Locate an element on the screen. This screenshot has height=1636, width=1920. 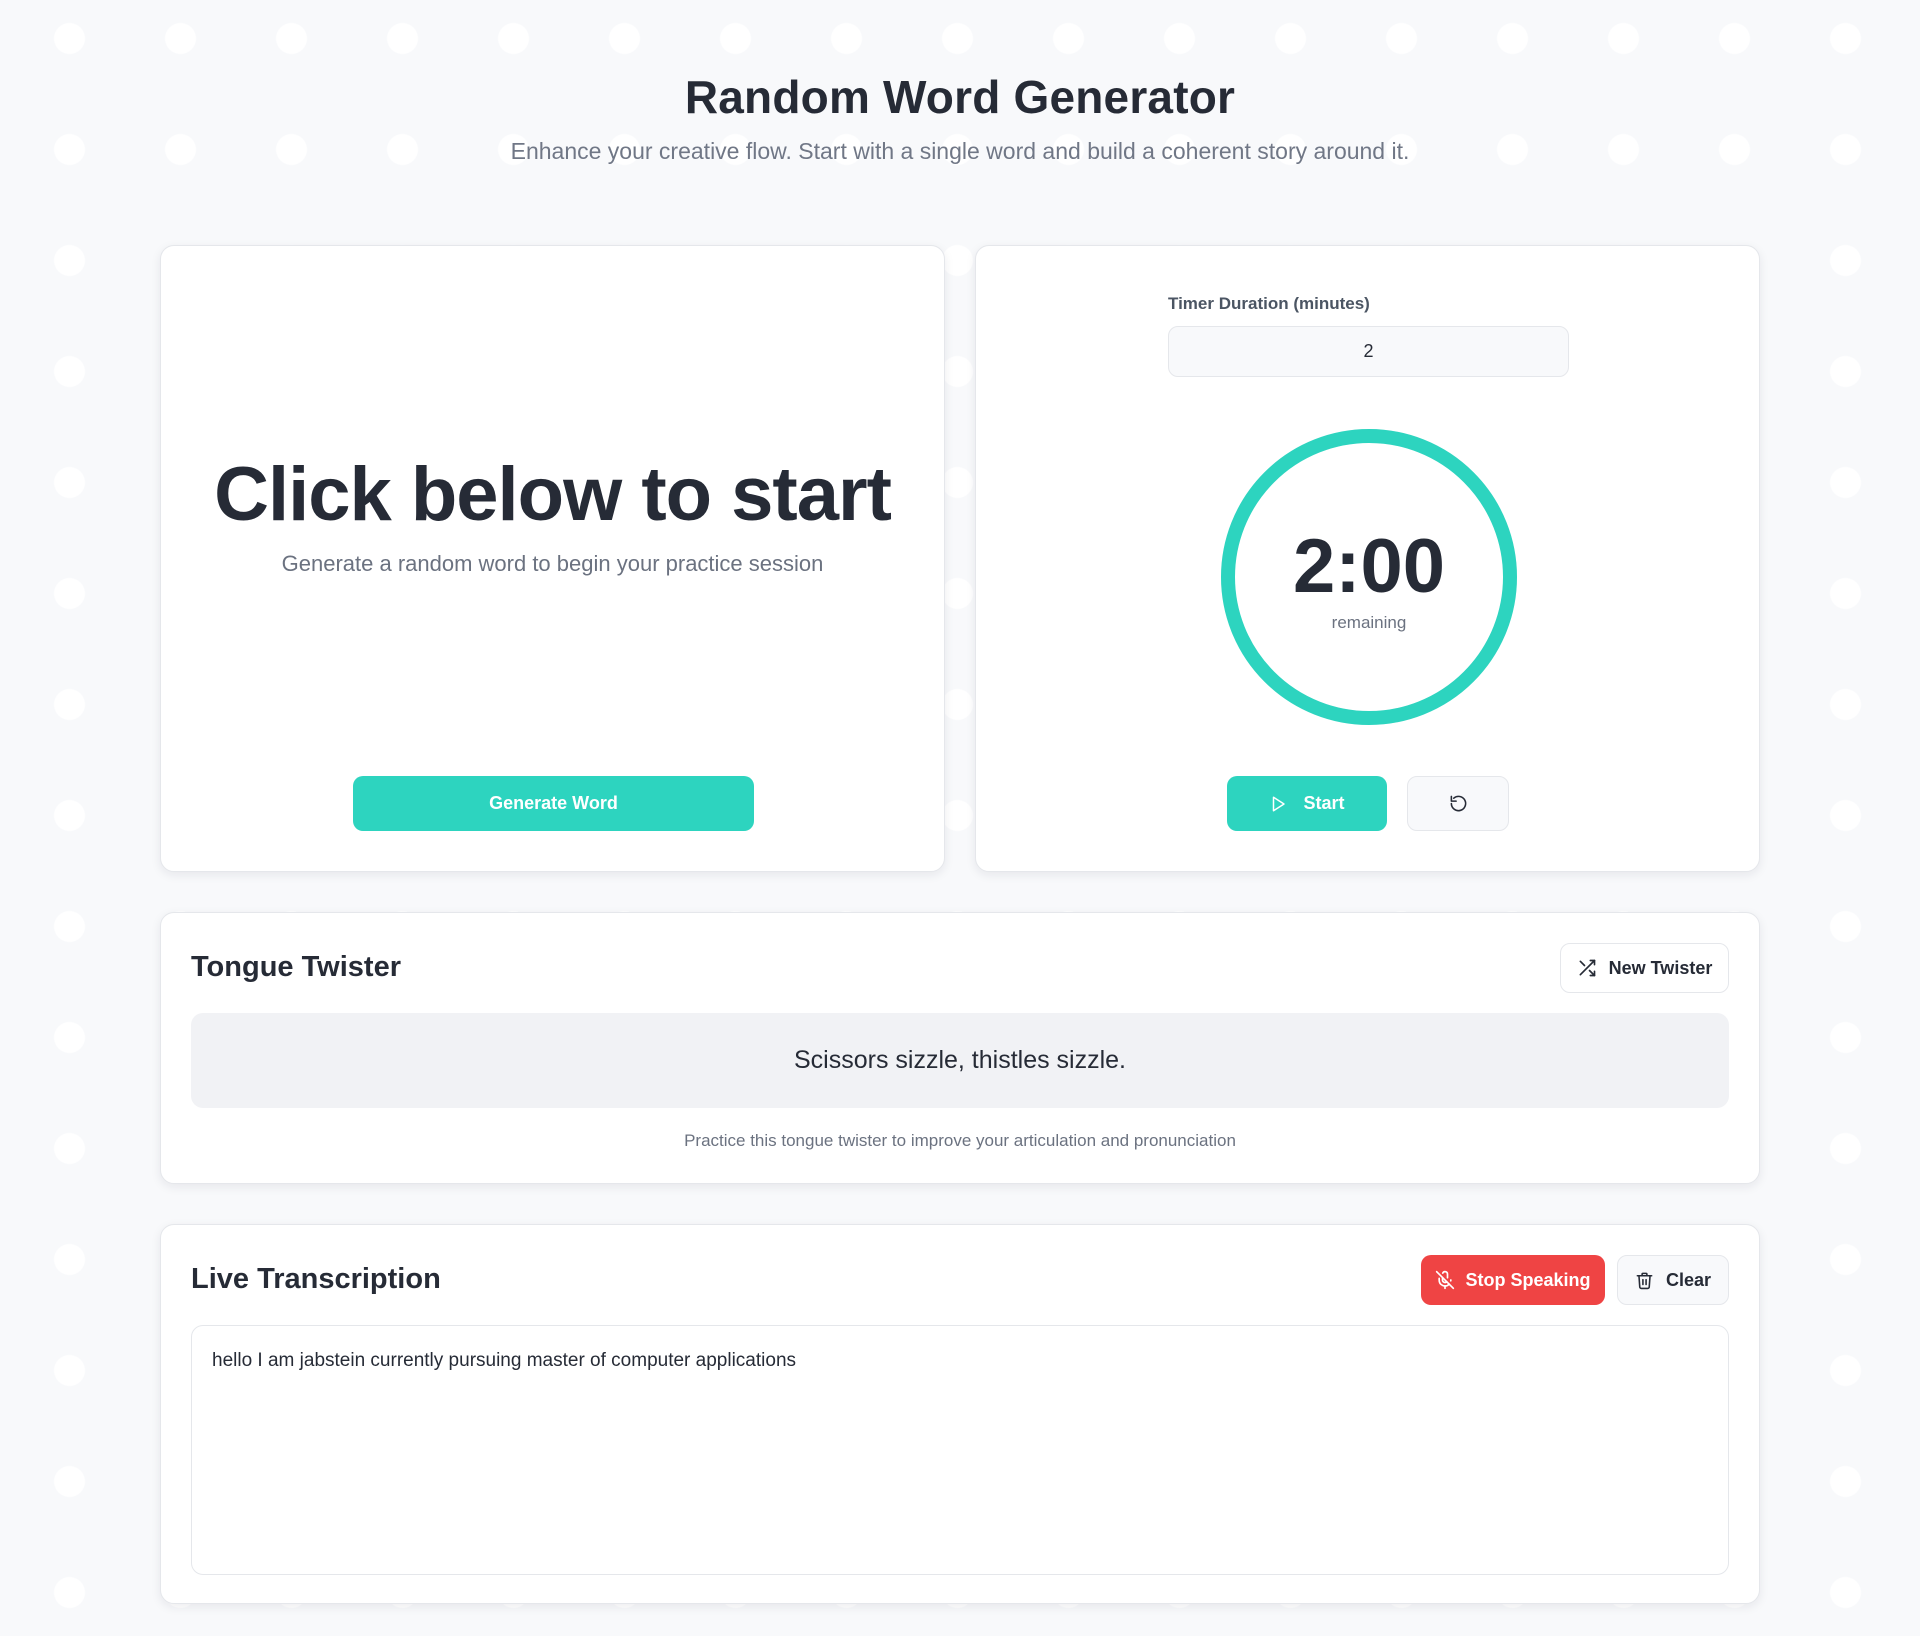
timer-caption: remaining is located at coordinates (1369, 622).